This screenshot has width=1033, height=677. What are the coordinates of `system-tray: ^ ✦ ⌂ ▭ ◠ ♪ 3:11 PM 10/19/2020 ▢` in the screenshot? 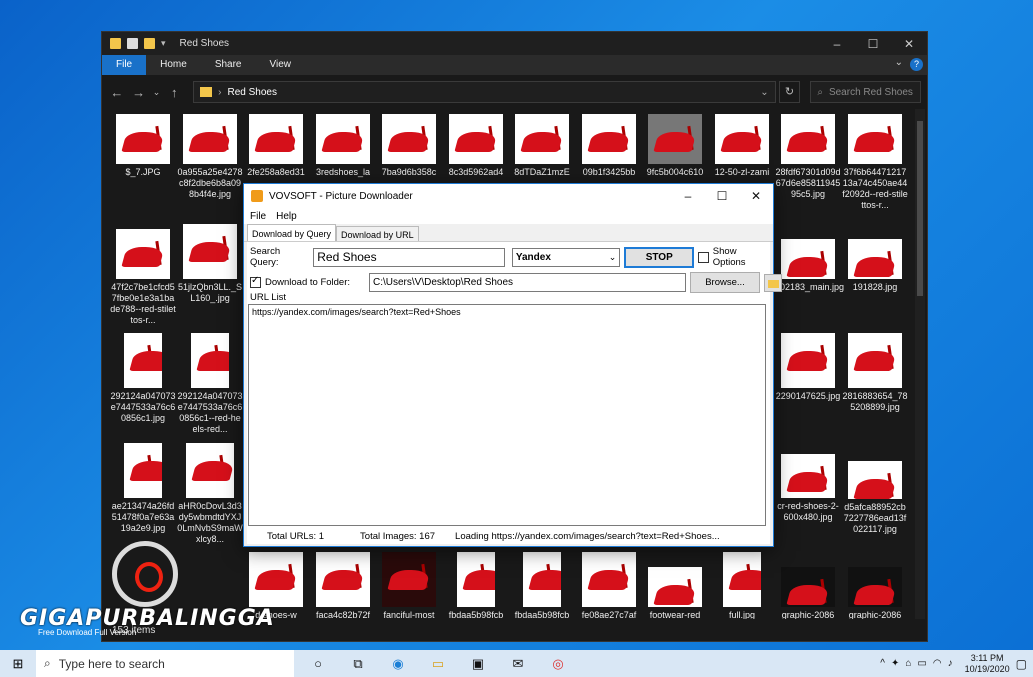 It's located at (953, 663).